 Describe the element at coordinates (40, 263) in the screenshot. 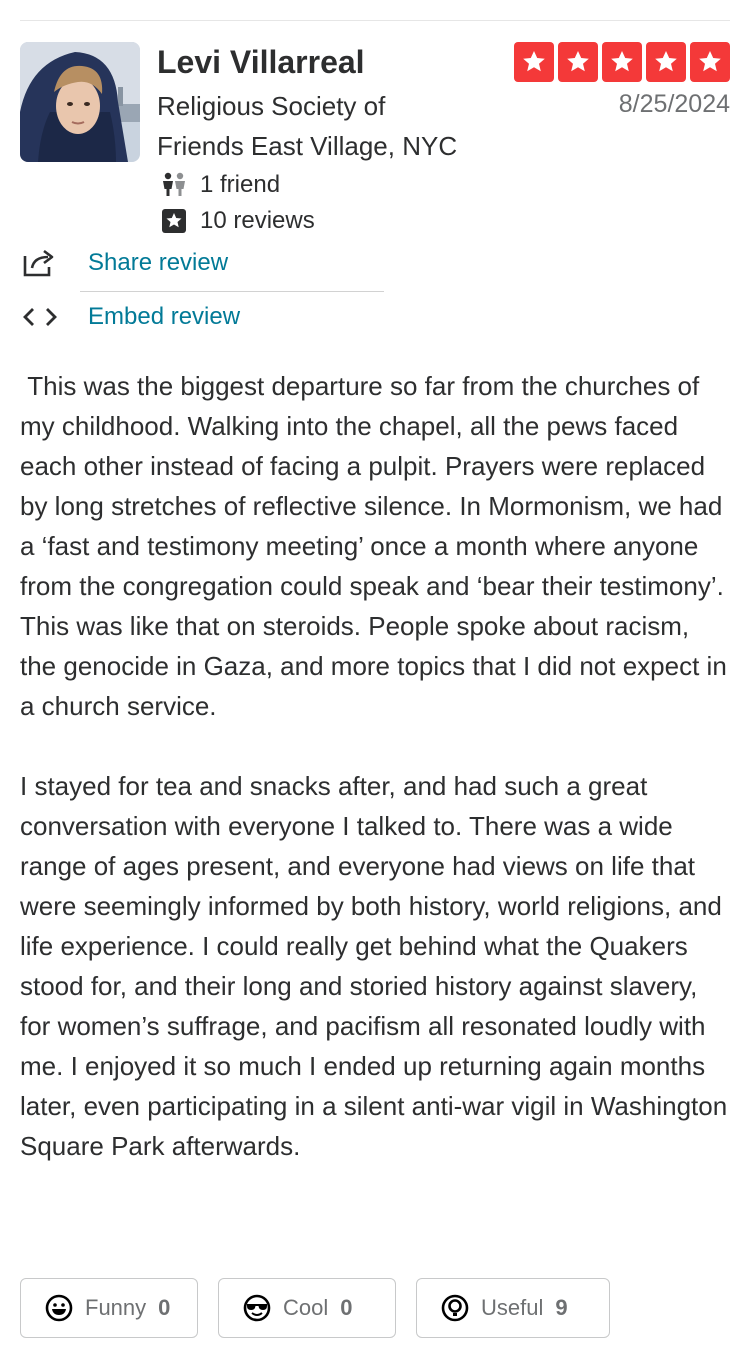

I see `share-icon` at that location.